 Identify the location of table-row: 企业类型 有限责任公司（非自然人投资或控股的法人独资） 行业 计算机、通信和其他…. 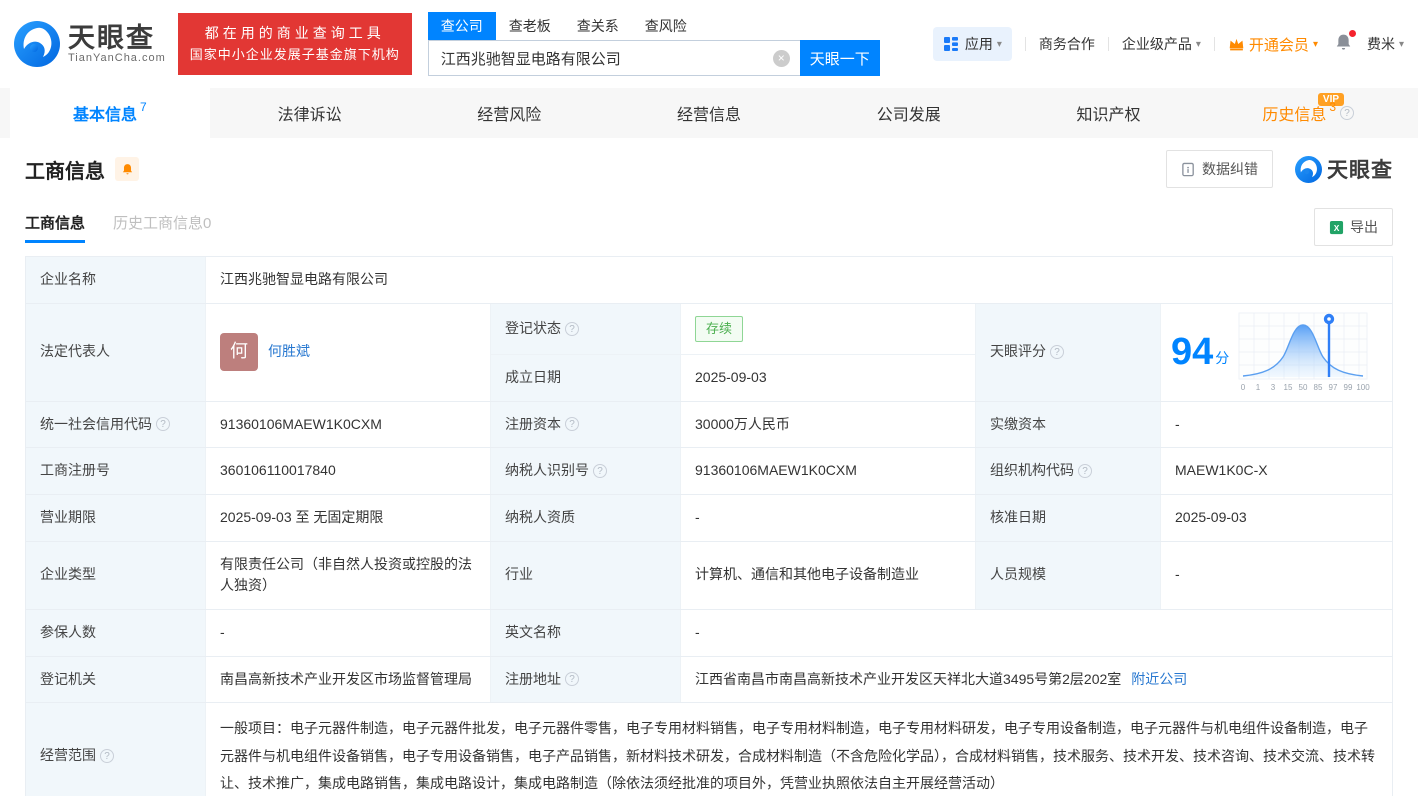
(709, 575).